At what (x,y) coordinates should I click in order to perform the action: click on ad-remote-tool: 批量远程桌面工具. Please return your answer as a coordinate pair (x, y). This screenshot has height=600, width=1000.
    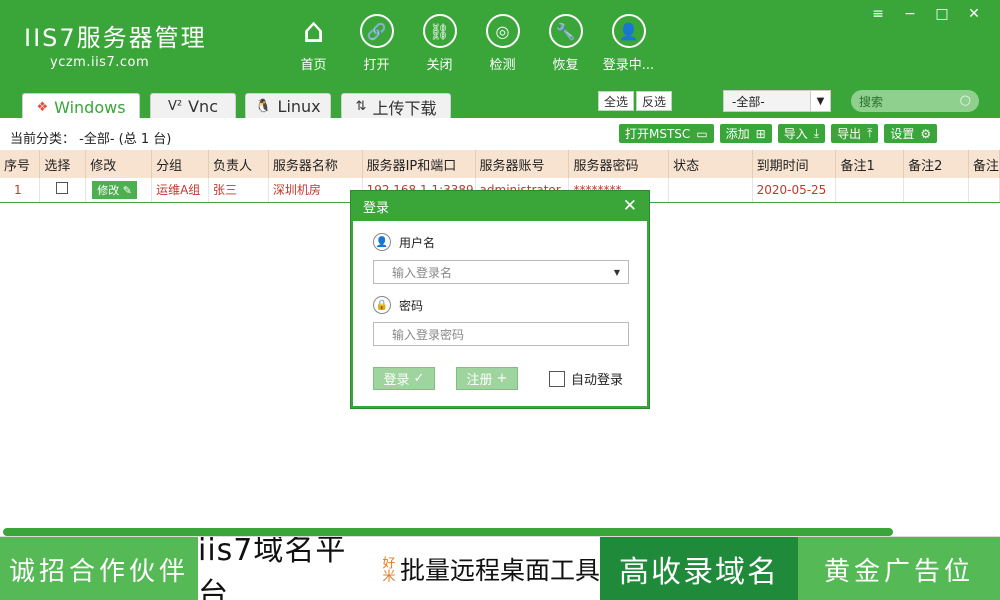
    Looking at the image, I should click on (500, 568).